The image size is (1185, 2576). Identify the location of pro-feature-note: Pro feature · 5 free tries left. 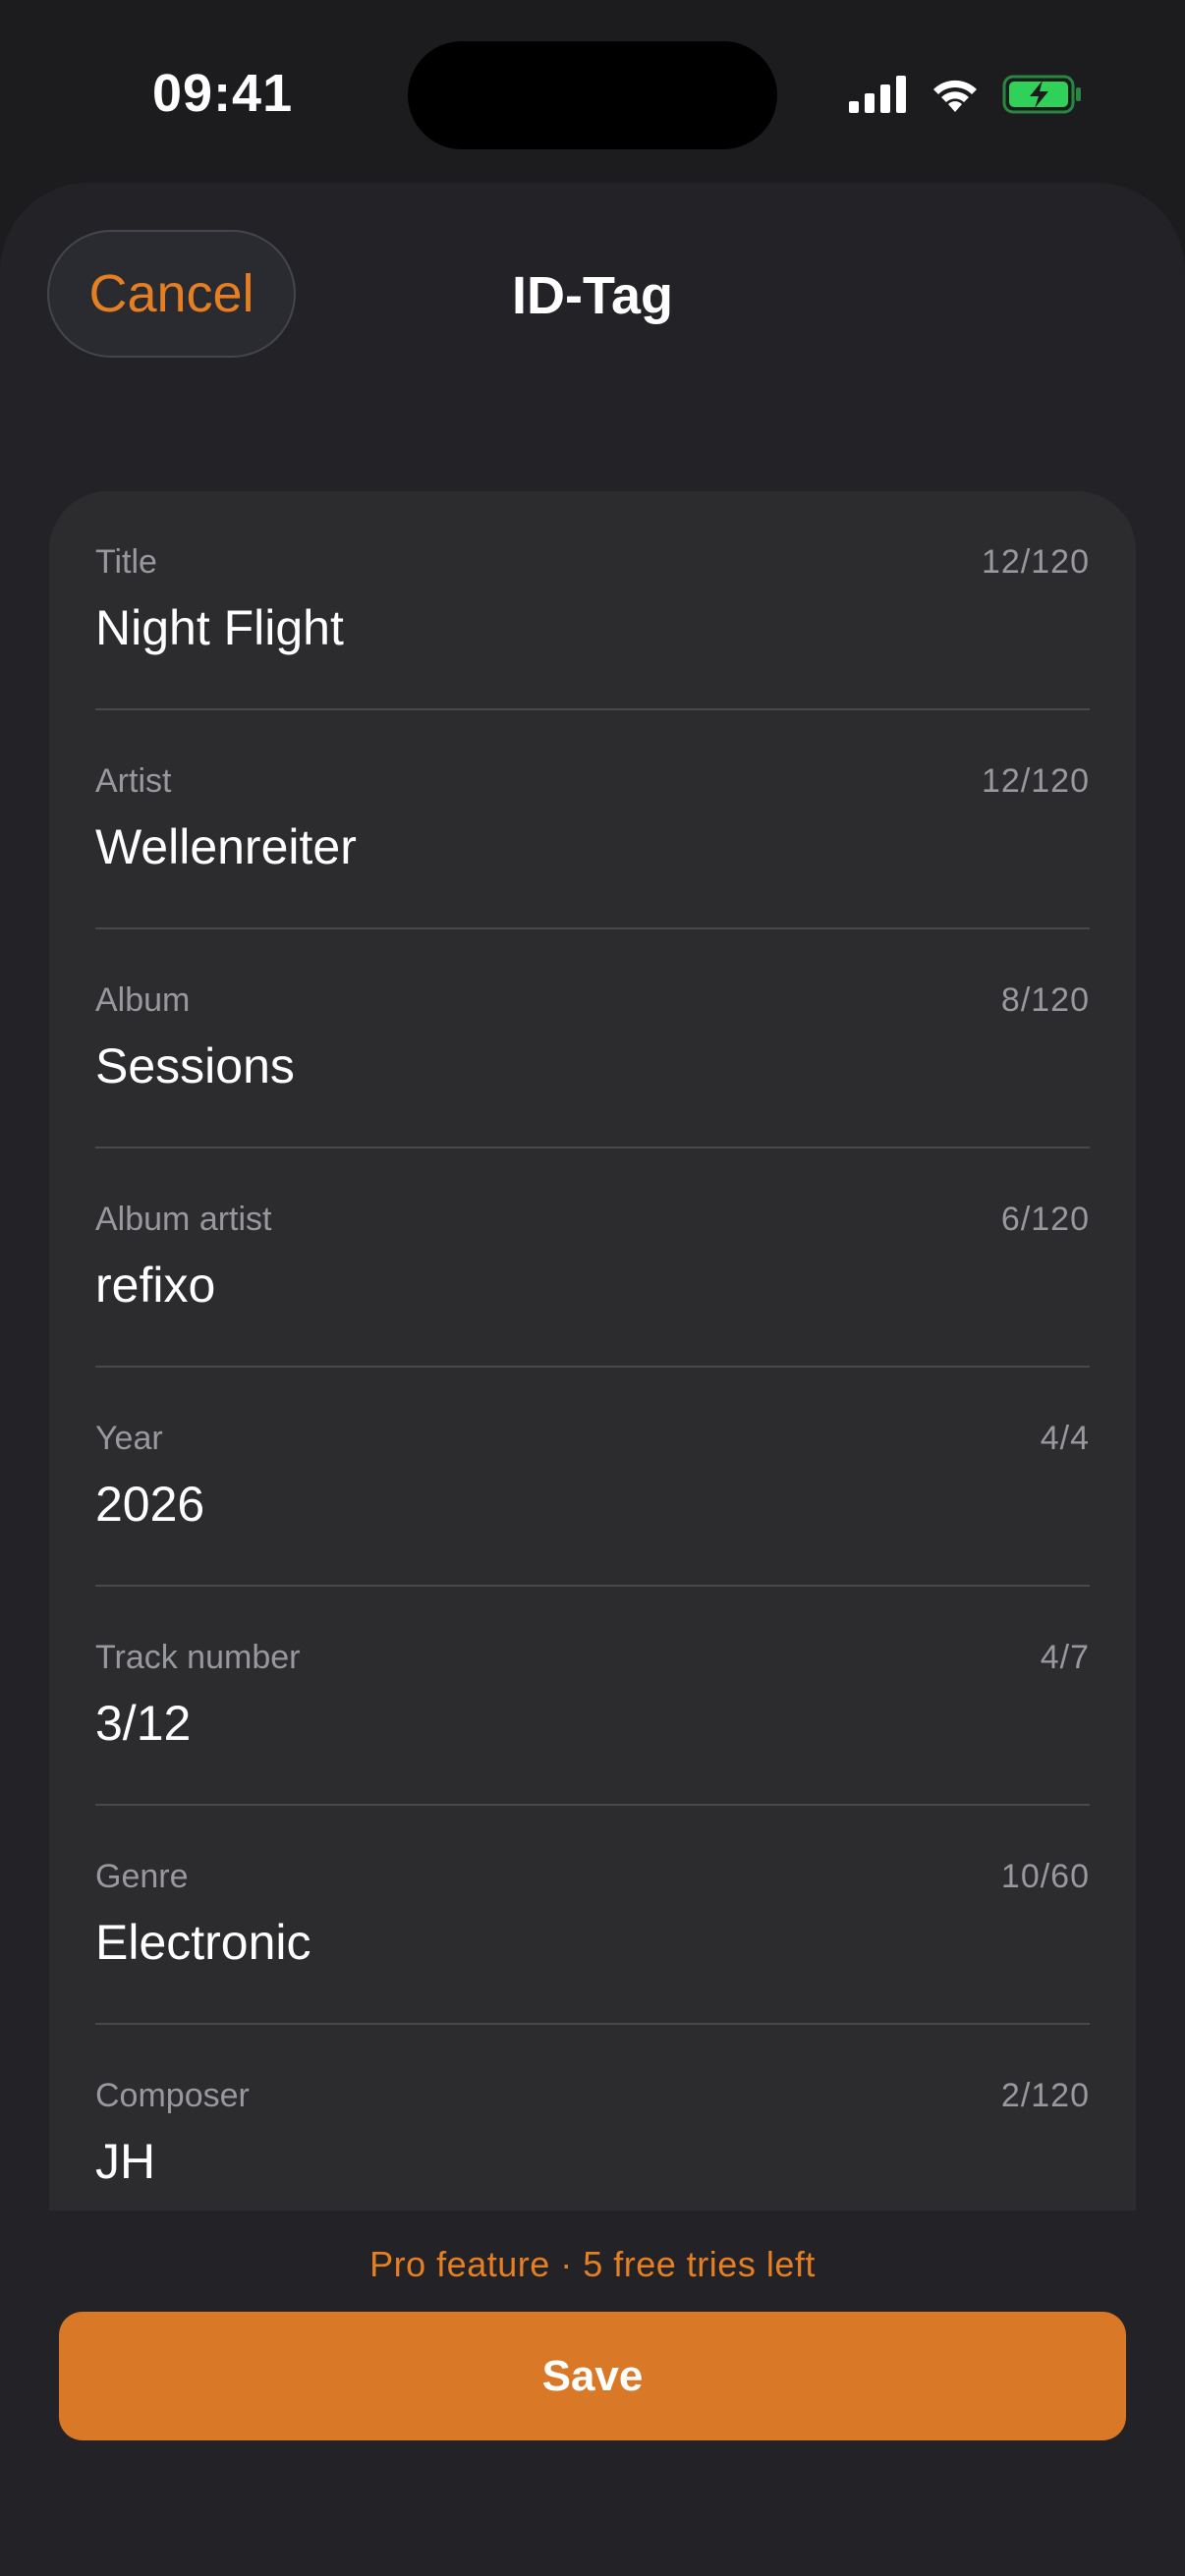
(592, 2264).